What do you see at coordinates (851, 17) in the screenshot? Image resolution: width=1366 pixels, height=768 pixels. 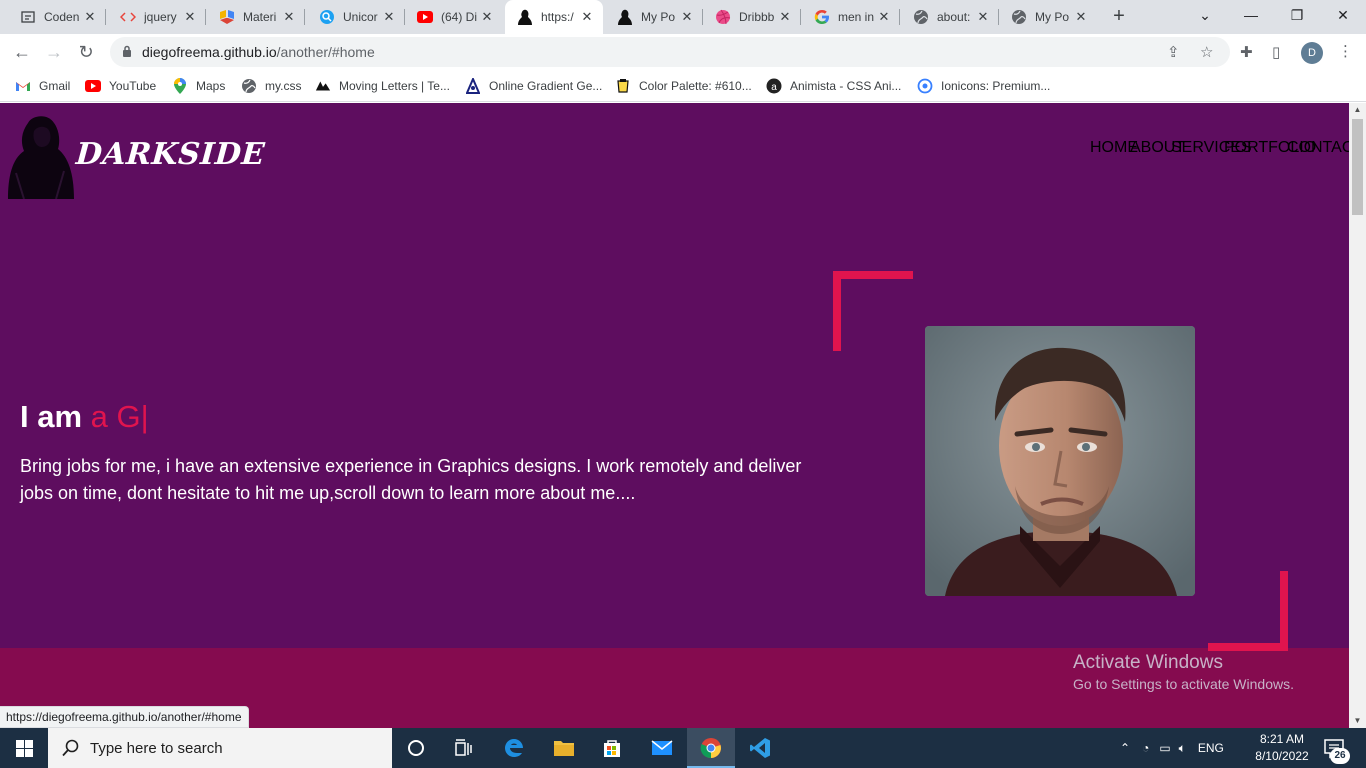 I see `browser-tab: men in ✕` at bounding box center [851, 17].